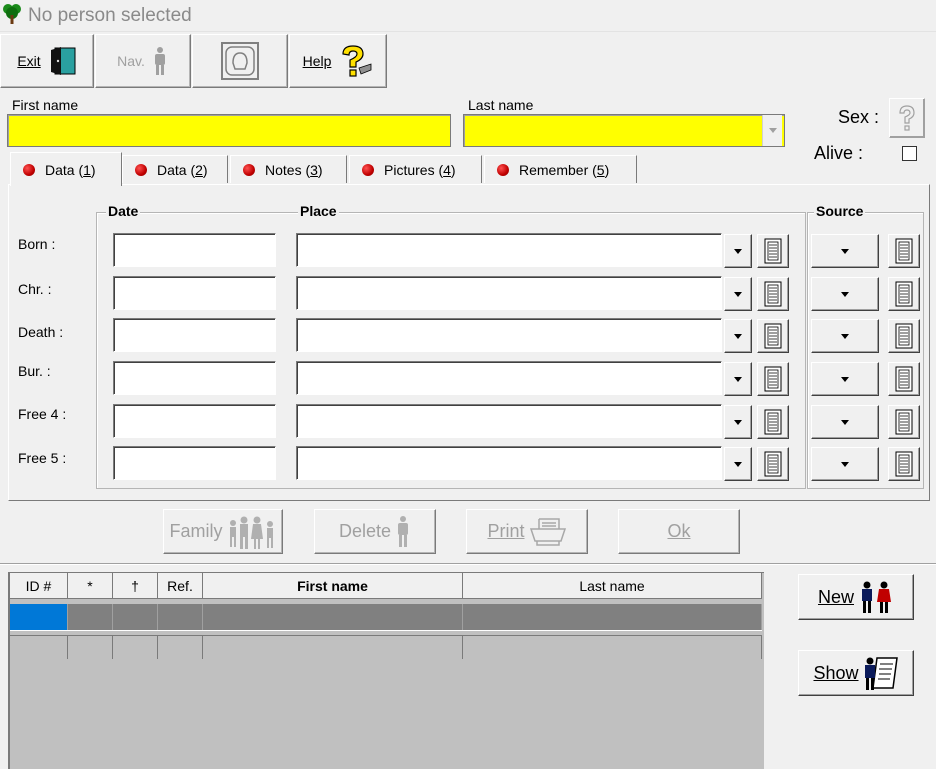 This screenshot has width=936, height=769. Describe the element at coordinates (90, 586) in the screenshot. I see `column-header: *` at that location.